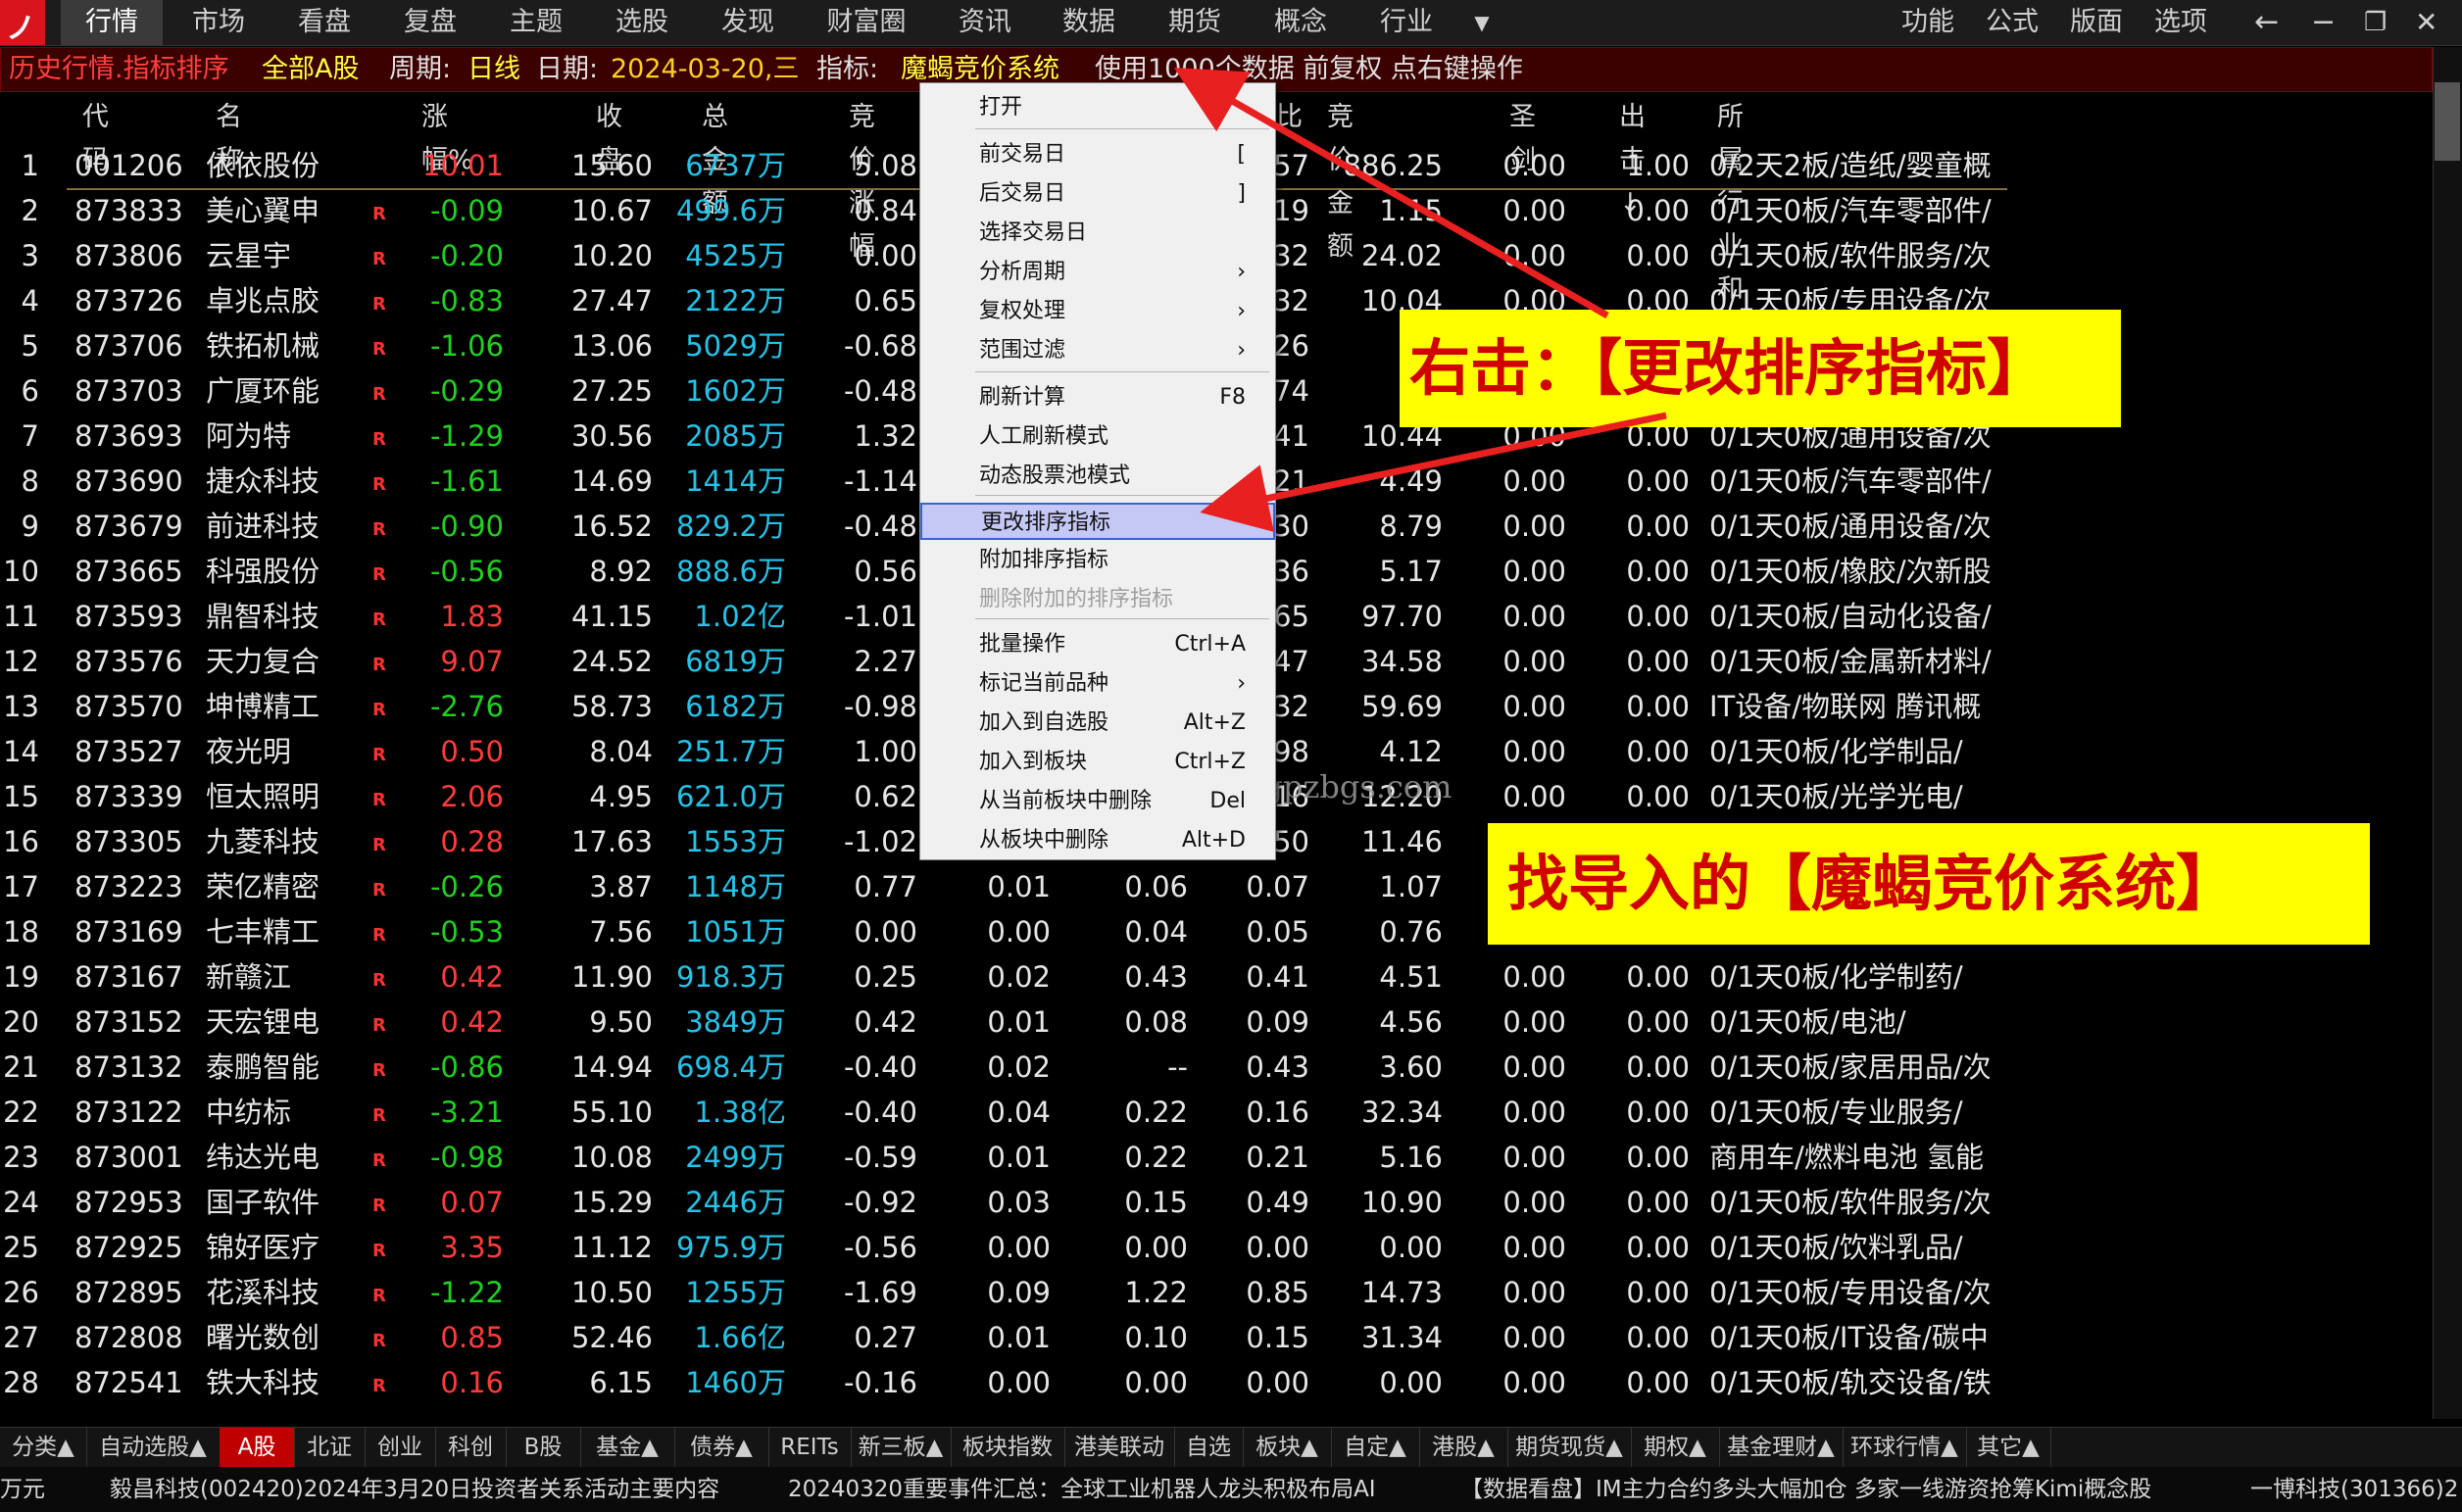 The height and width of the screenshot is (1512, 2462). I want to click on bottom-tab: 分类▲, so click(43, 1447).